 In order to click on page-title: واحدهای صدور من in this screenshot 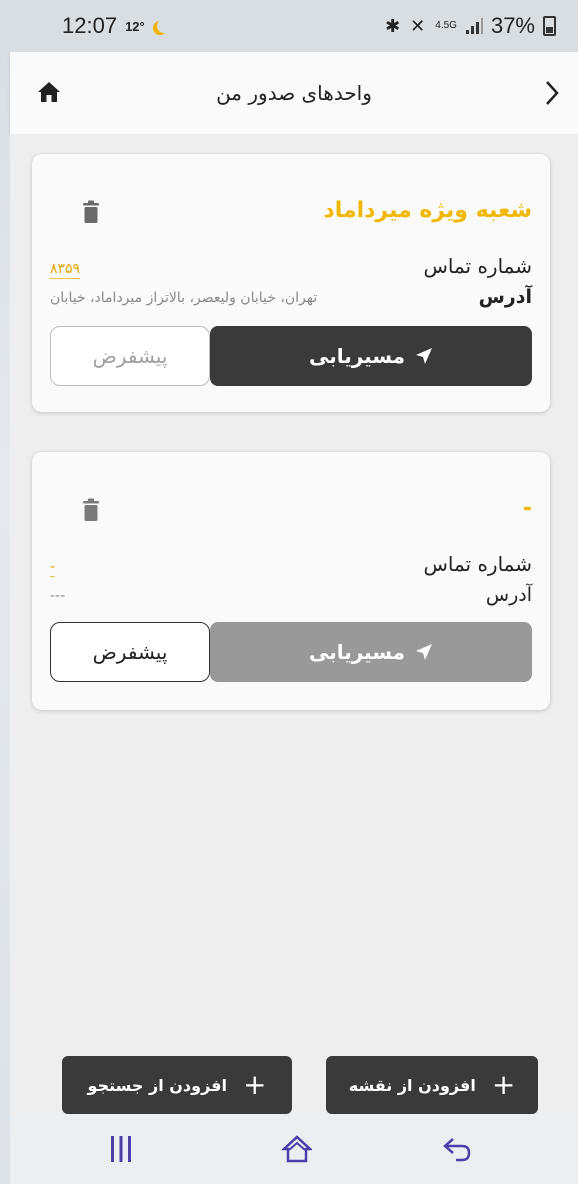, I will do `click(294, 93)`.